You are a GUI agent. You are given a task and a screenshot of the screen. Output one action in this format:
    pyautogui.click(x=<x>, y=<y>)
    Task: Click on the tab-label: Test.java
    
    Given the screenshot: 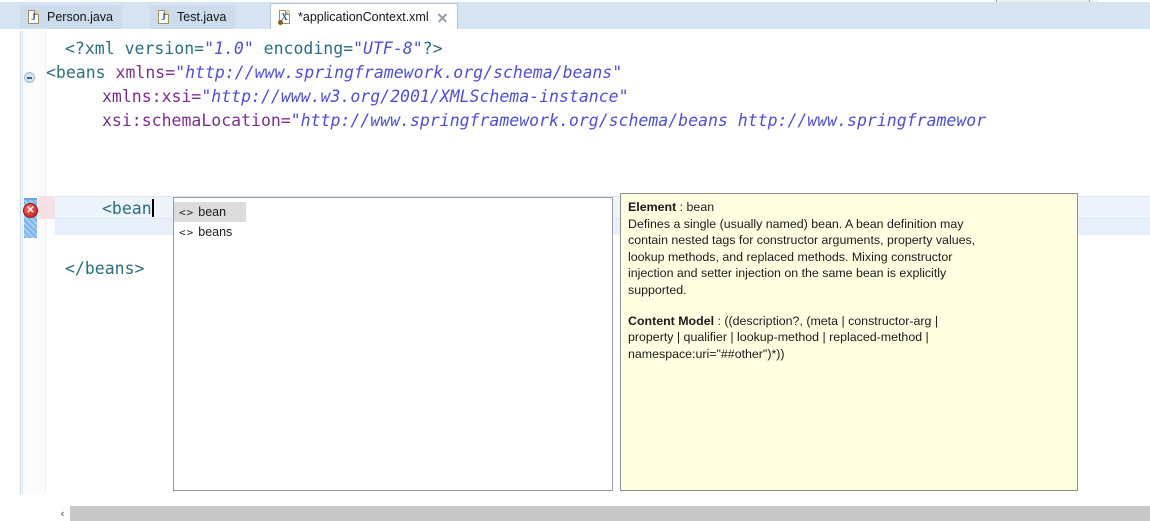 What is the action you would take?
    pyautogui.click(x=202, y=17)
    